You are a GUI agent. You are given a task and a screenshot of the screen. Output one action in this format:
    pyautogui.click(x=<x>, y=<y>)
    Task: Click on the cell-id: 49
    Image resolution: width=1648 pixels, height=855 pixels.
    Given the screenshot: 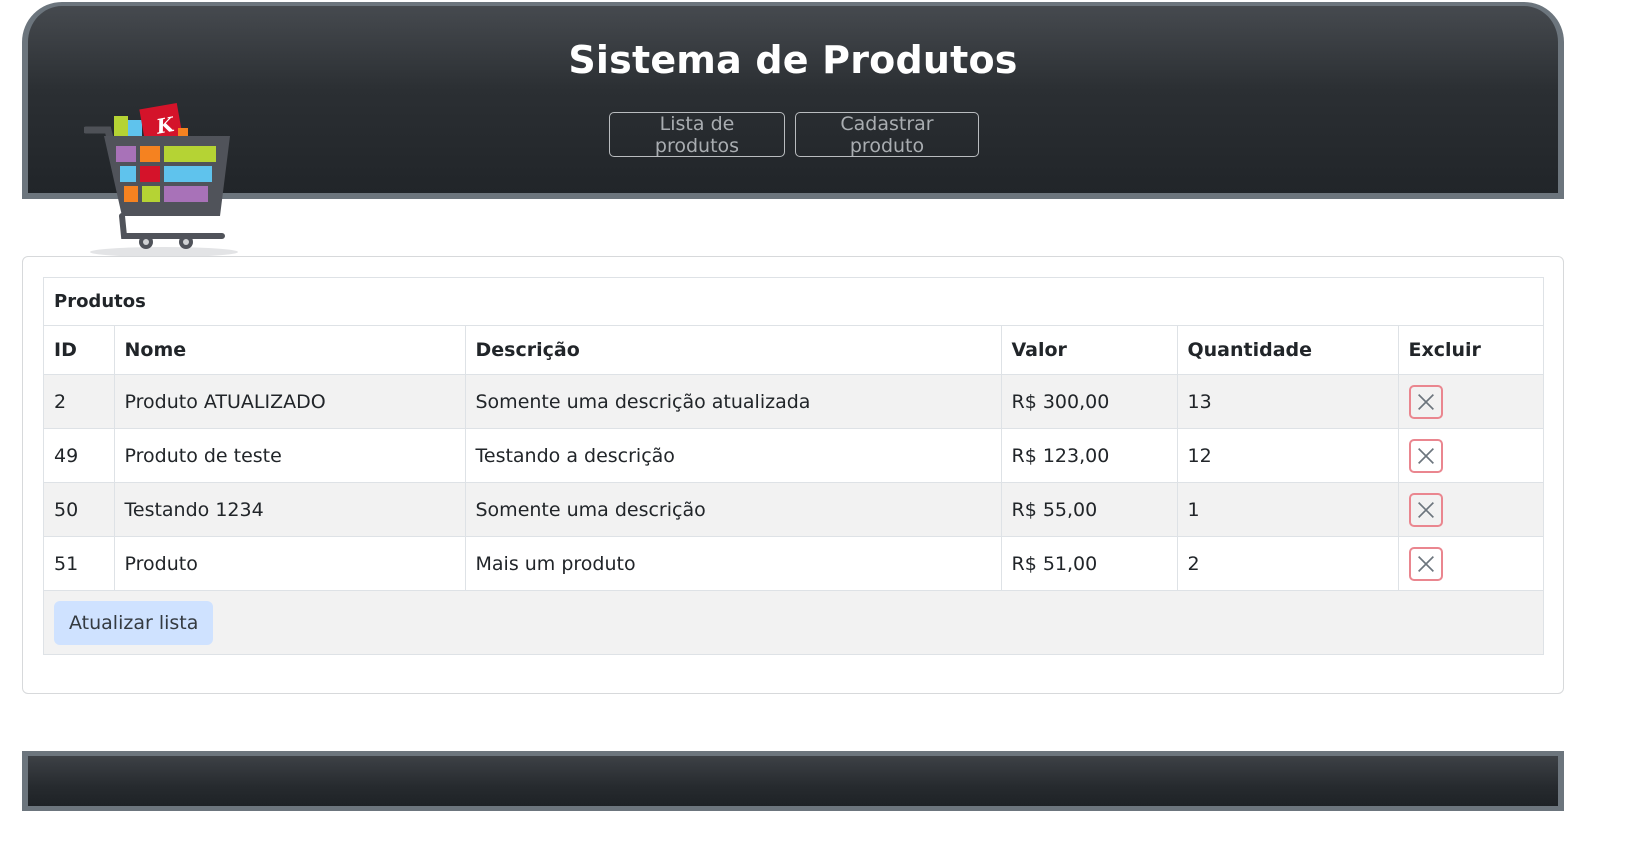 What is the action you would take?
    pyautogui.click(x=79, y=455)
    